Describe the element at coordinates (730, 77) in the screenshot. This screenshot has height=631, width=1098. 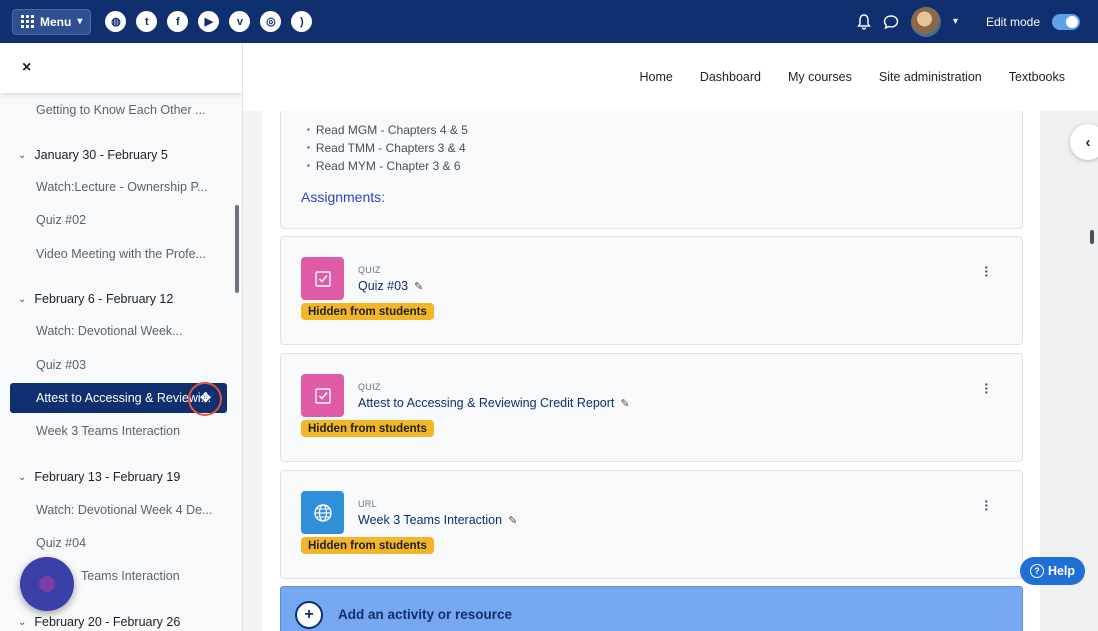
I see `nav-dashboard-link: Dashboard` at that location.